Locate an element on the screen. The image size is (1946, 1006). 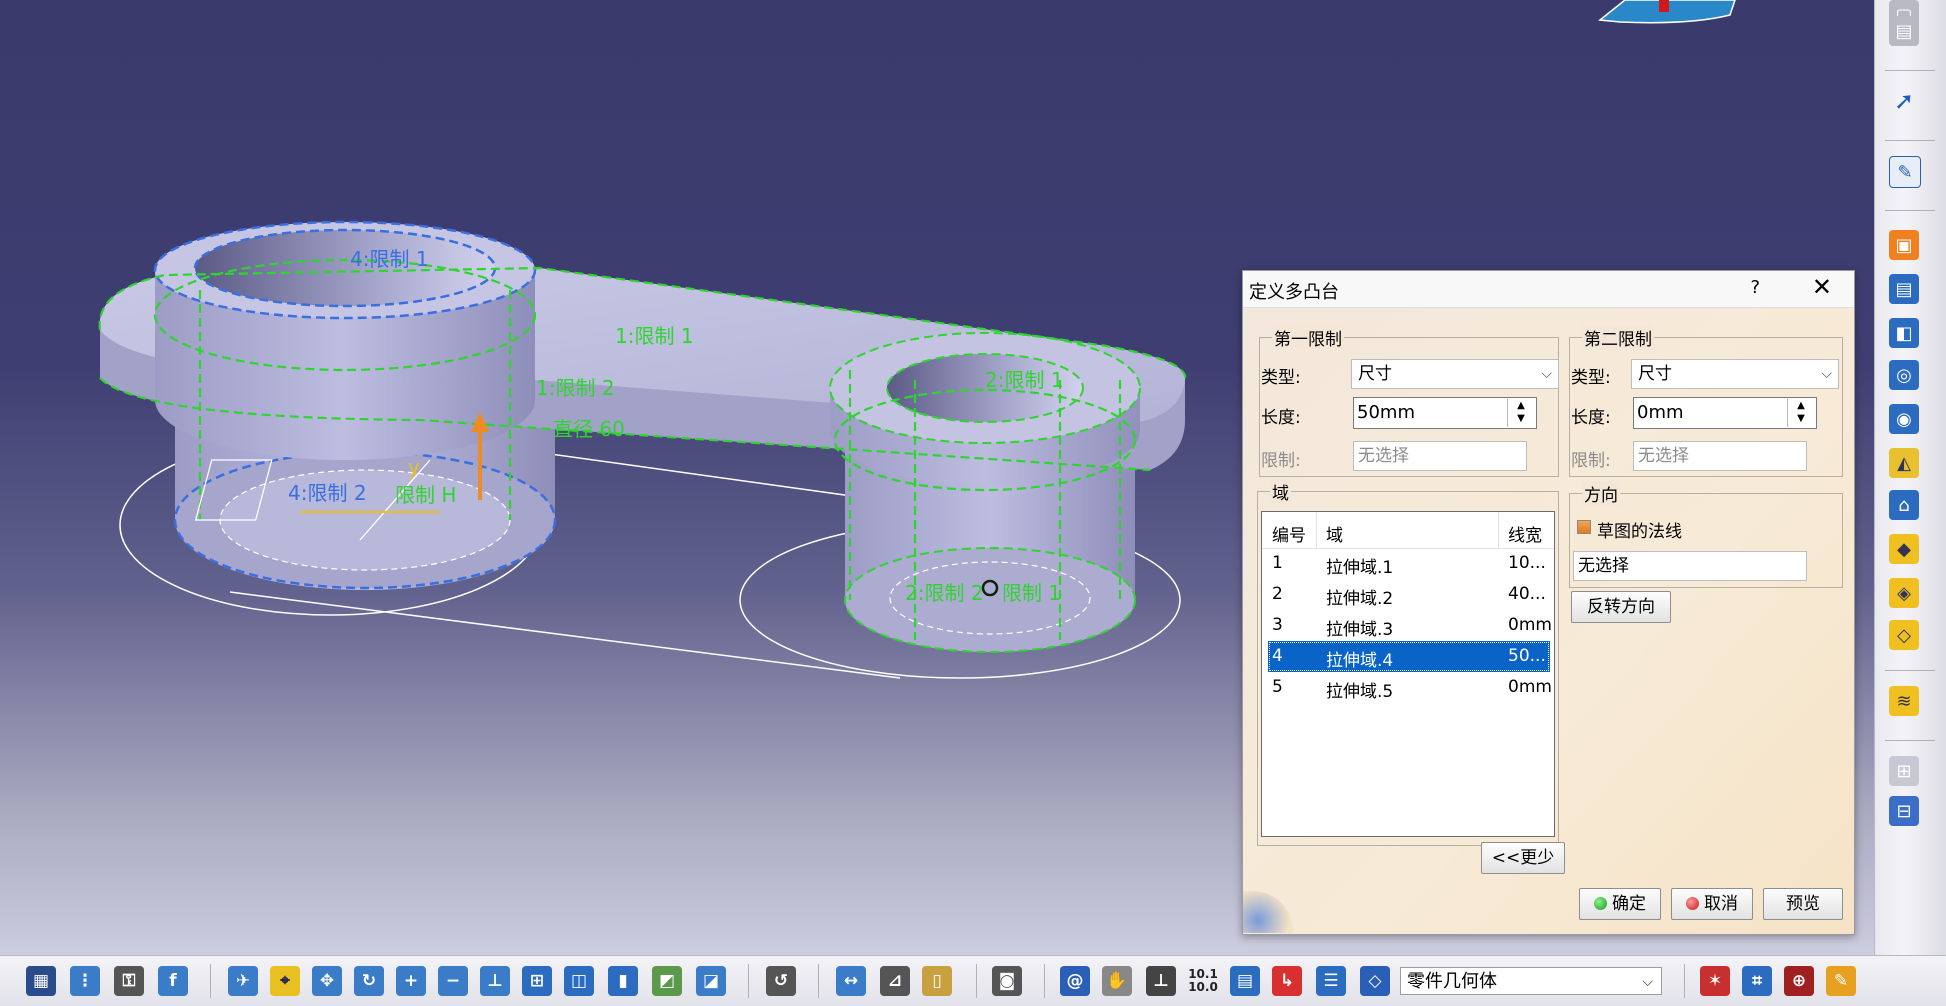
axis-system-icon: ⊥ is located at coordinates (1161, 981).